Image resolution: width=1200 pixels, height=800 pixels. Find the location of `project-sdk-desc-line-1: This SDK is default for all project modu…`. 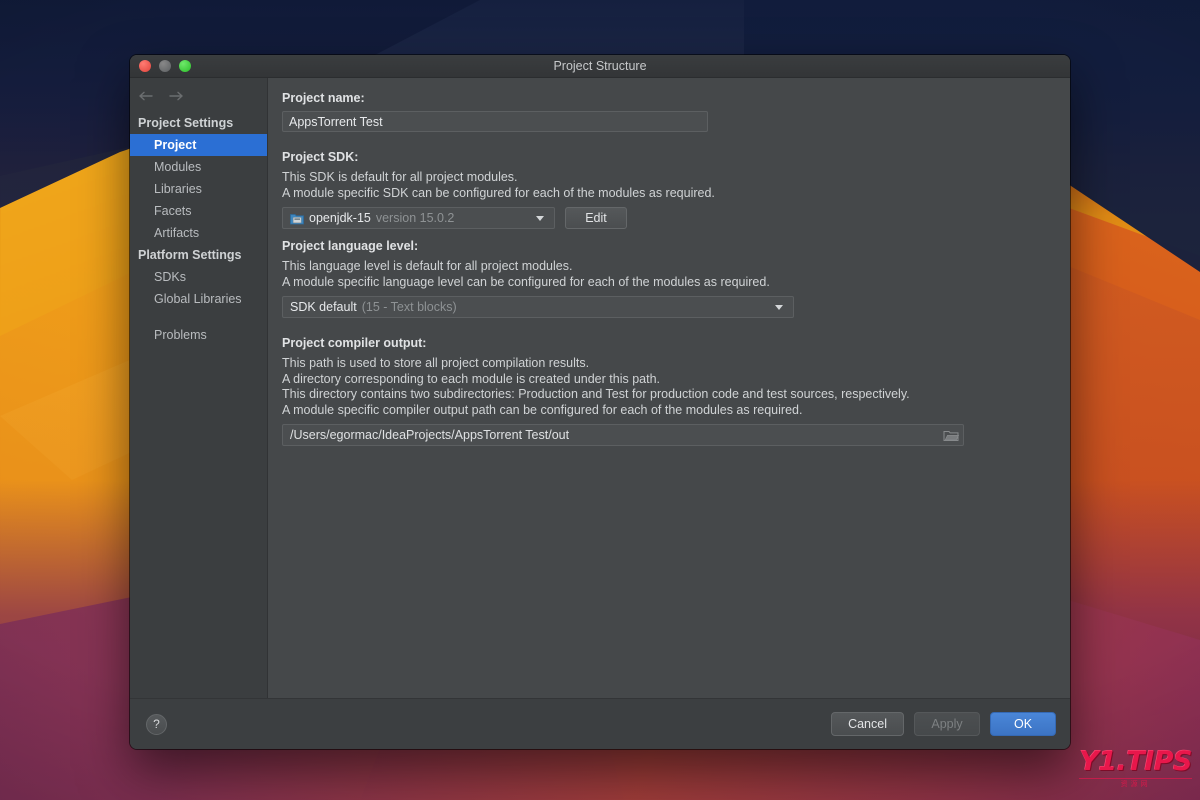

project-sdk-desc-line-1: This SDK is default for all project modu… is located at coordinates (400, 177).